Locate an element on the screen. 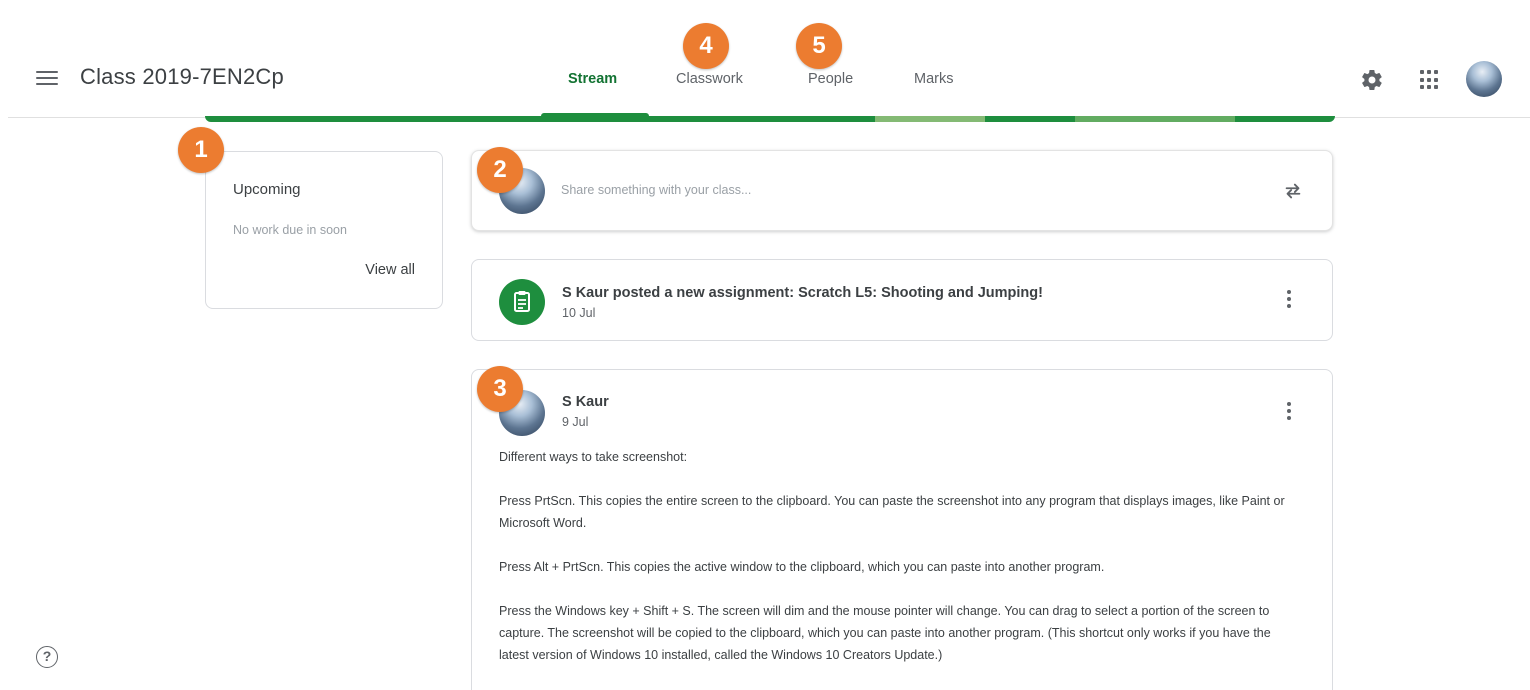 This screenshot has width=1530, height=690. assignment-post-date: 10 Jul is located at coordinates (579, 313).